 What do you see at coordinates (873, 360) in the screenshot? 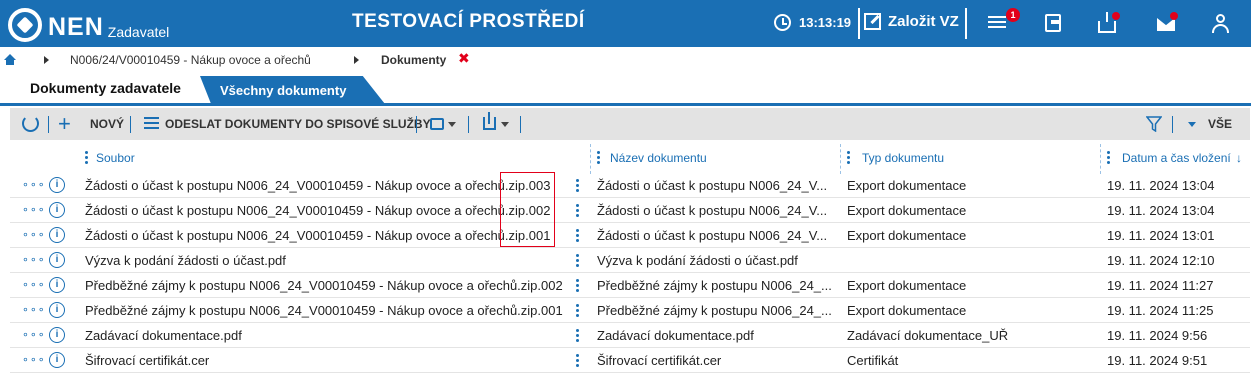
I see `cell-typ: Certifikát` at bounding box center [873, 360].